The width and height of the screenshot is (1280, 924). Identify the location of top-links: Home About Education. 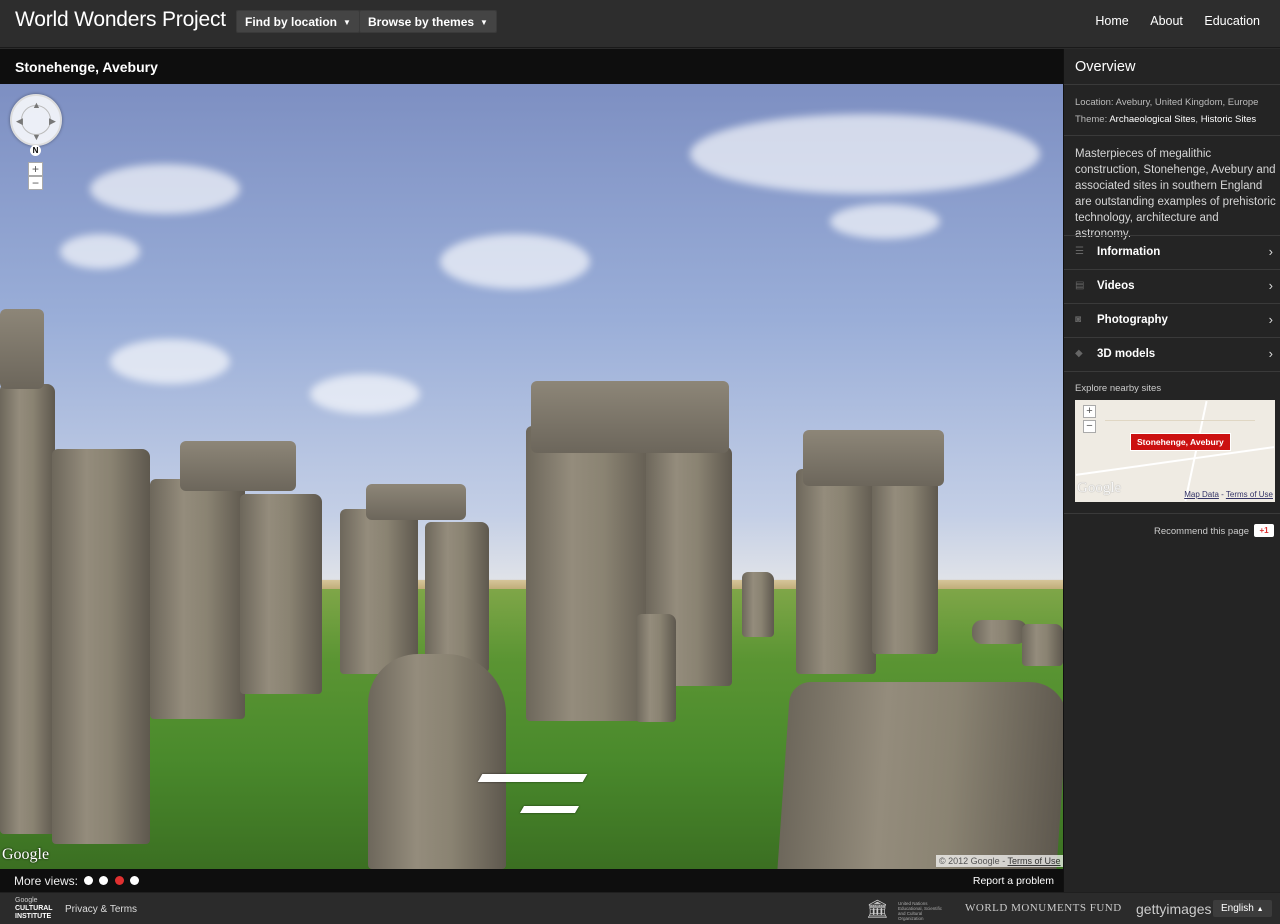
(1168, 21).